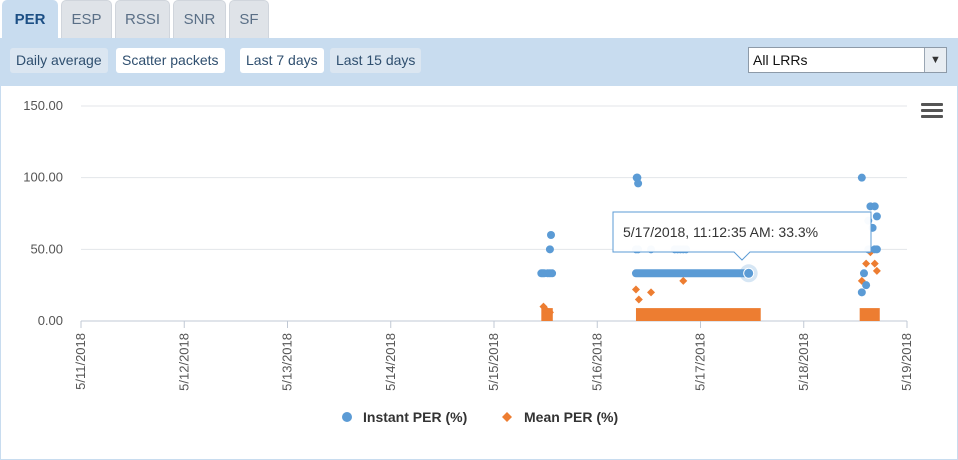 The image size is (958, 460). Describe the element at coordinates (571, 417) in the screenshot. I see `legend-label: Mean PER (%)` at that location.